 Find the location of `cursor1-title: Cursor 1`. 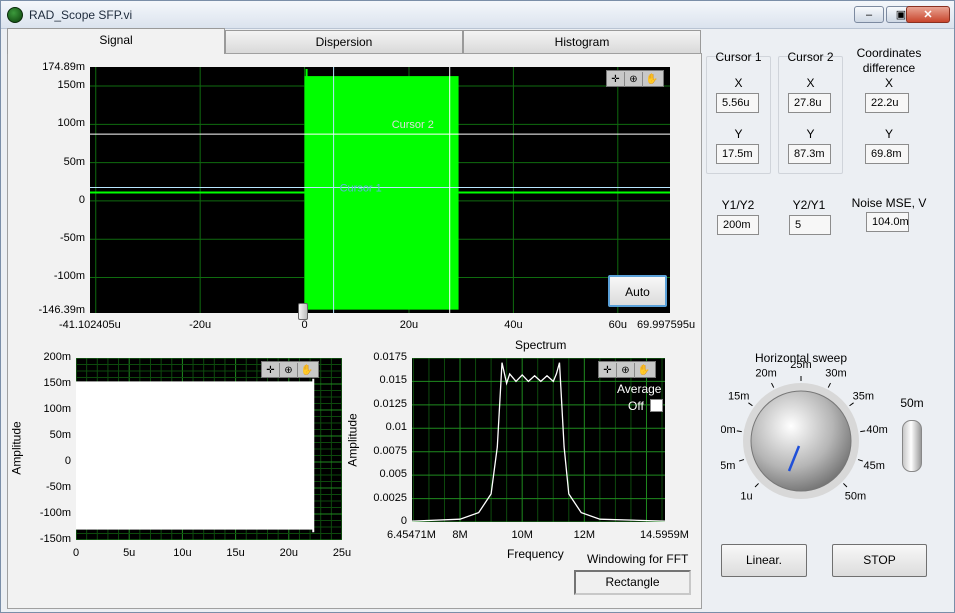

cursor1-title: Cursor 1 is located at coordinates (738, 57).